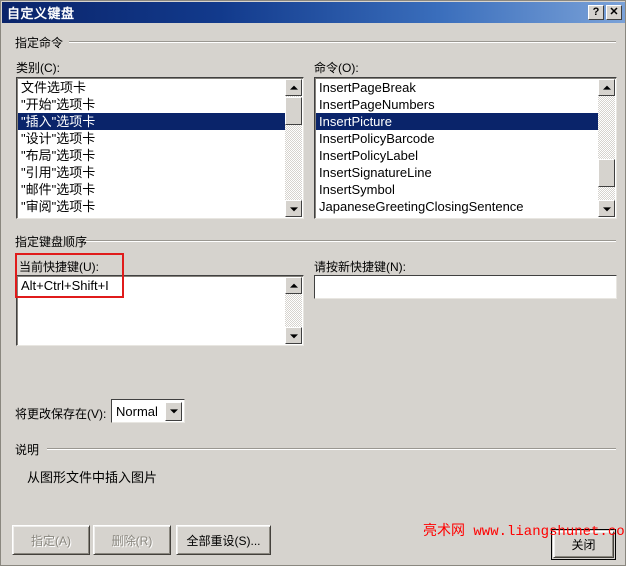  I want to click on list-item: "引用"选项卡, so click(151, 172).